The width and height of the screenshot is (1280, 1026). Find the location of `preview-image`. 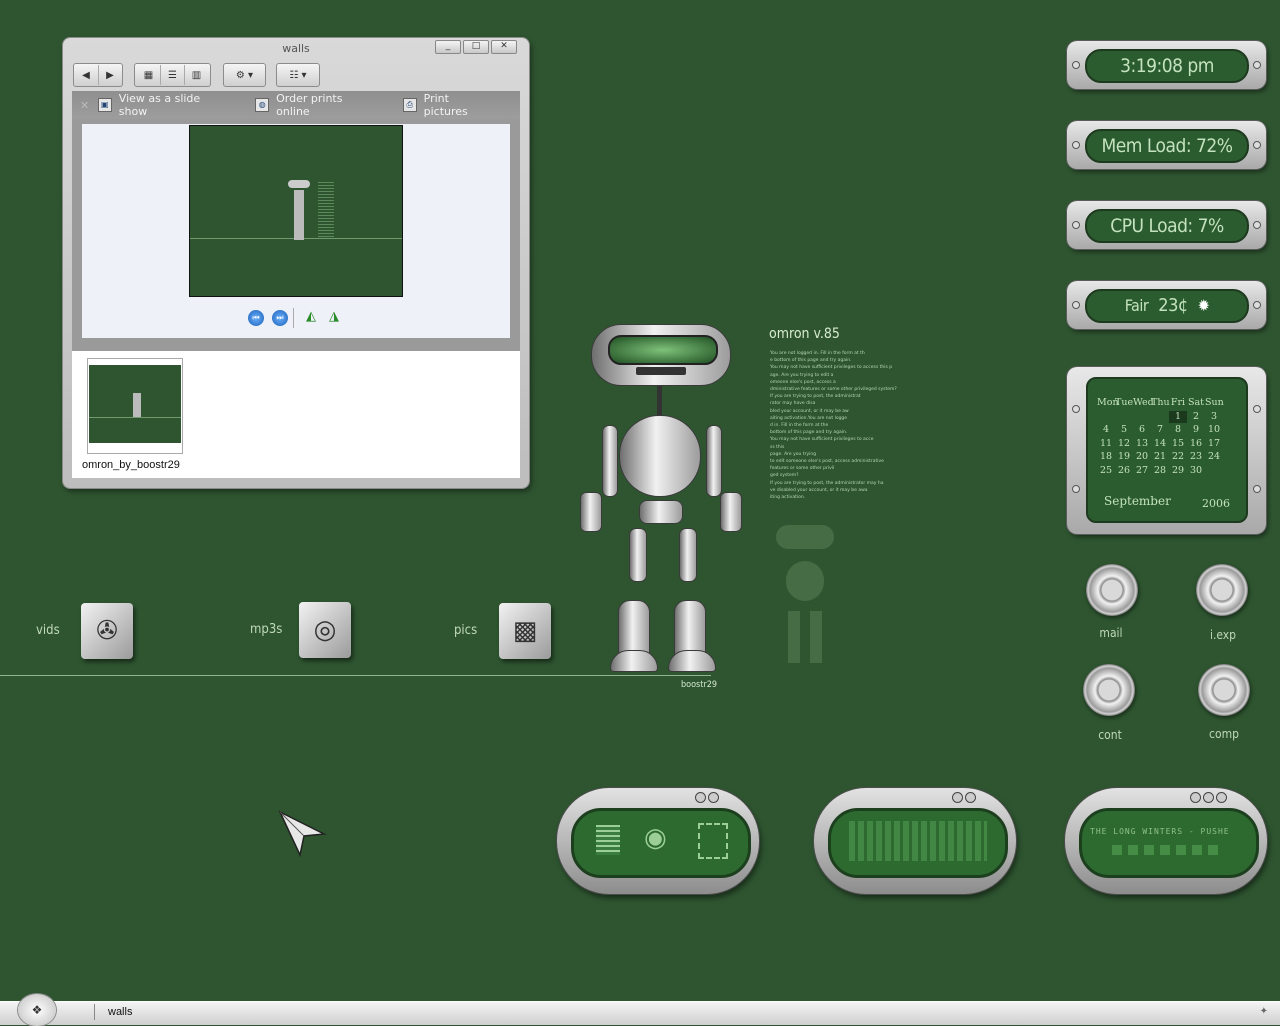

preview-image is located at coordinates (296, 211).